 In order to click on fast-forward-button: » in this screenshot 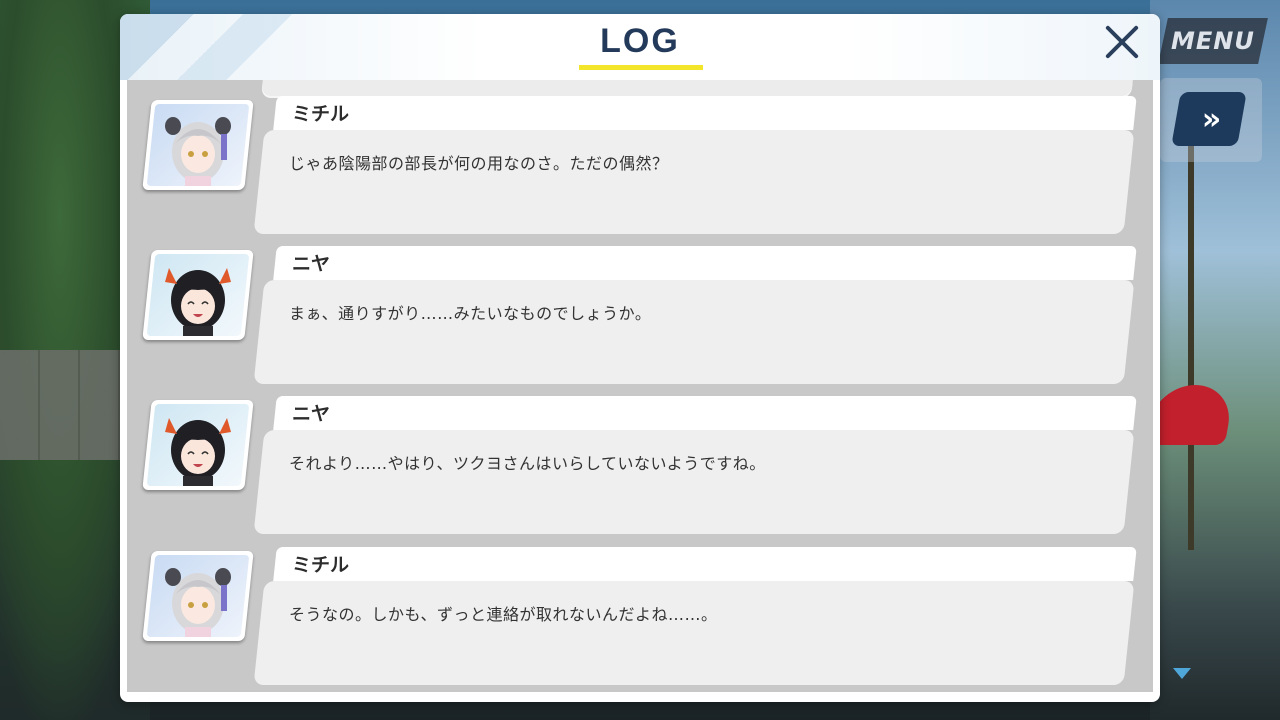, I will do `click(1209, 119)`.